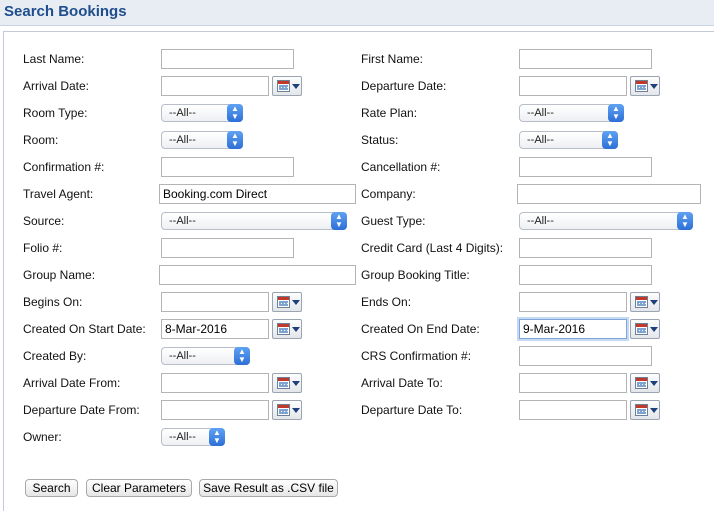  What do you see at coordinates (257, 194) in the screenshot?
I see `travel-agent-input` at bounding box center [257, 194].